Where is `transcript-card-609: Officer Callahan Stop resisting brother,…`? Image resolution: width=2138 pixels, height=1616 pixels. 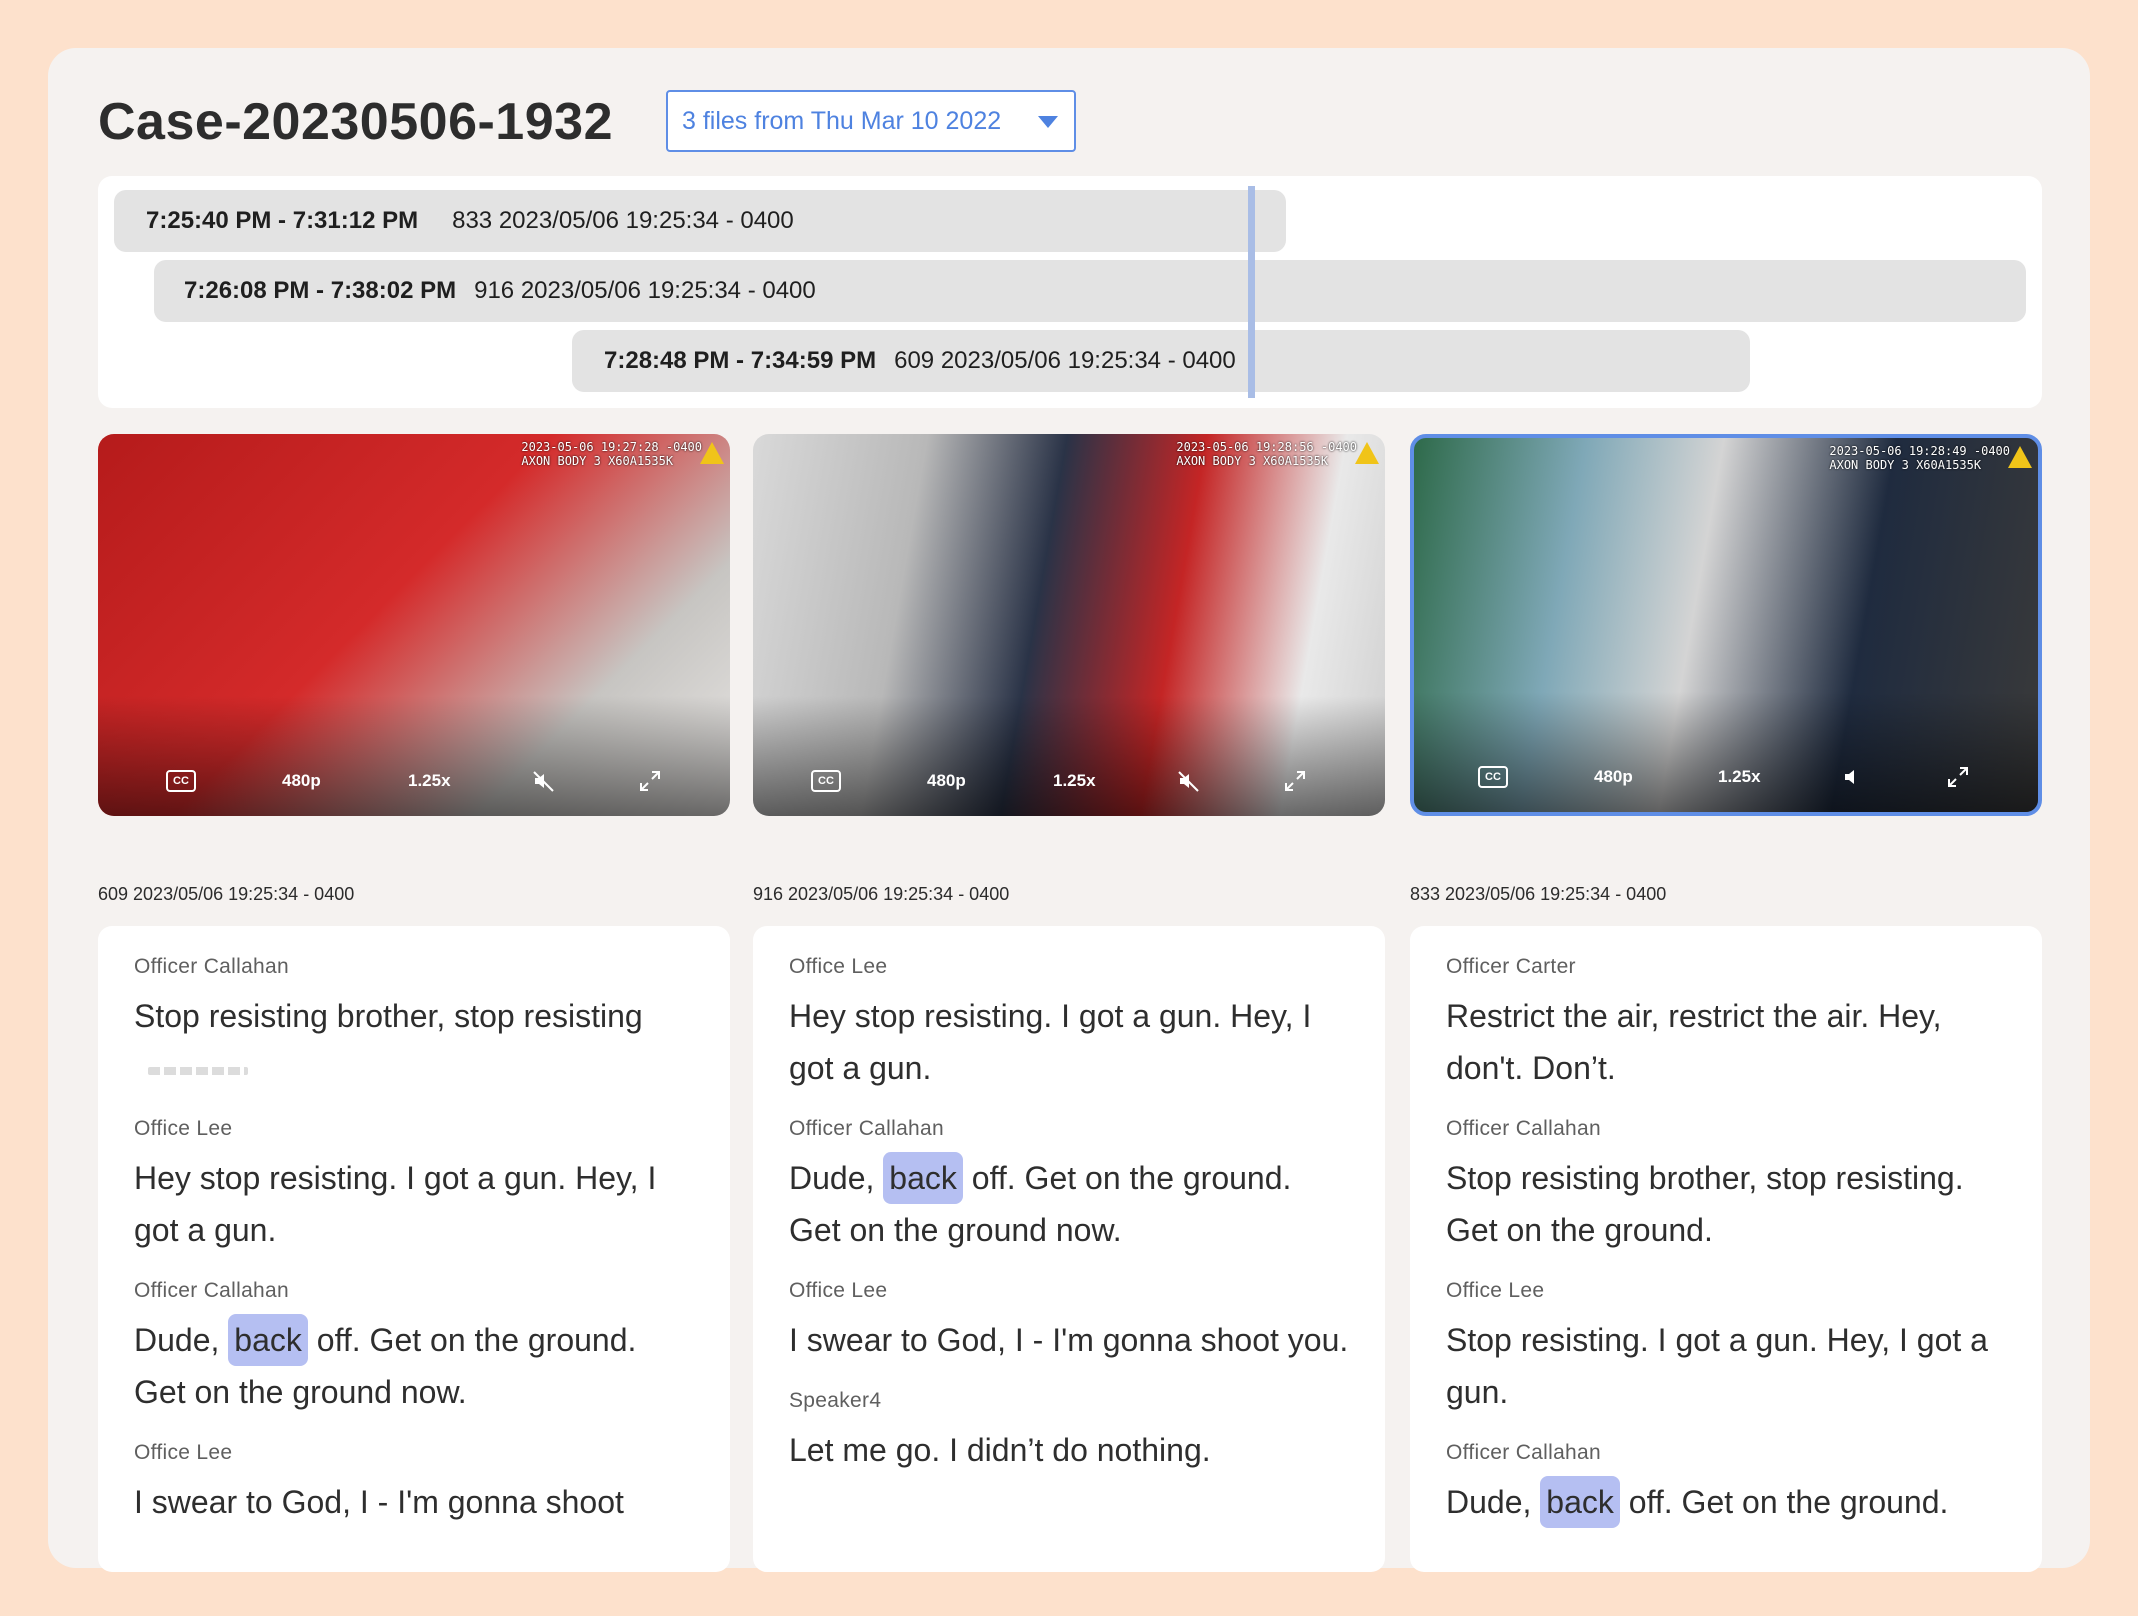
transcript-card-609: Officer Callahan Stop resisting brother,… is located at coordinates (414, 1249).